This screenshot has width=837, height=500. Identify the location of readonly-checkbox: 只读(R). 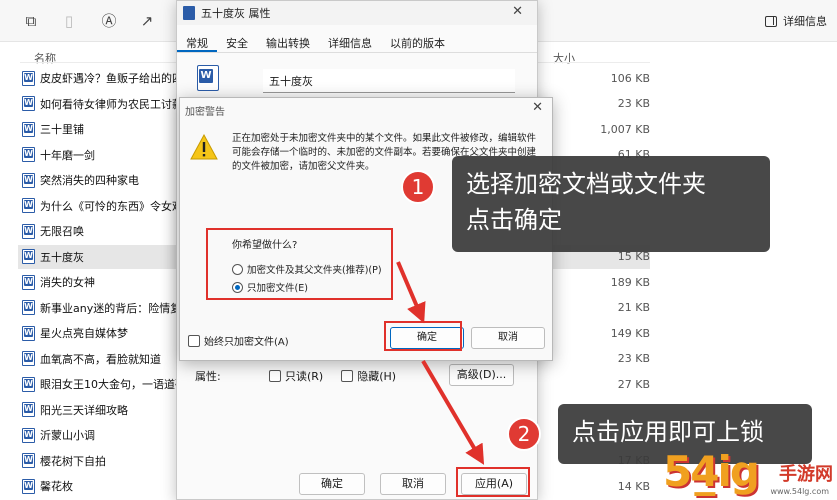
(296, 376).